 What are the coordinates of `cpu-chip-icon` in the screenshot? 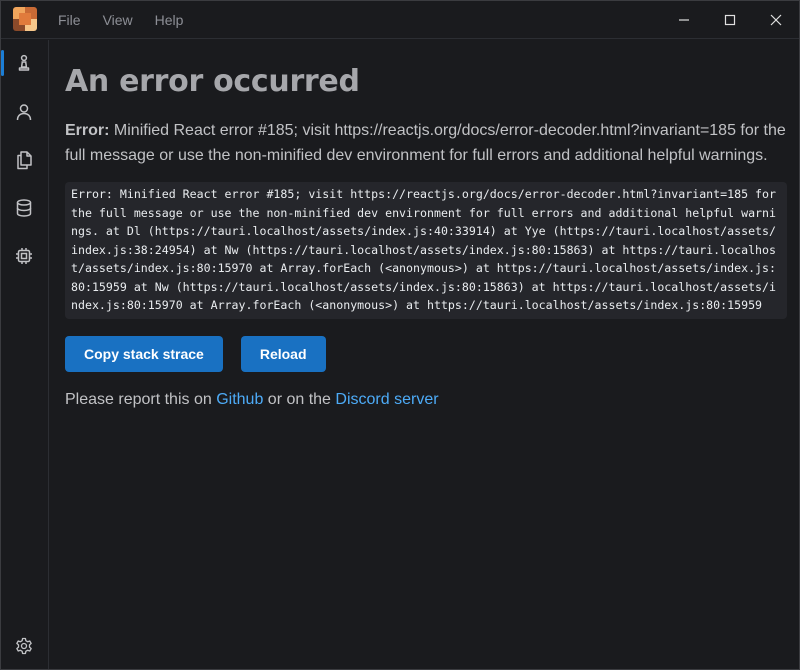 It's located at (24, 256).